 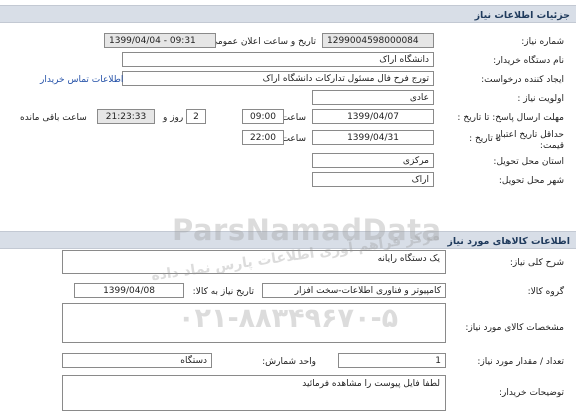 I want to click on announce-label: تاریخ و ساعت اعلان عمومی:, so click(x=261, y=42).